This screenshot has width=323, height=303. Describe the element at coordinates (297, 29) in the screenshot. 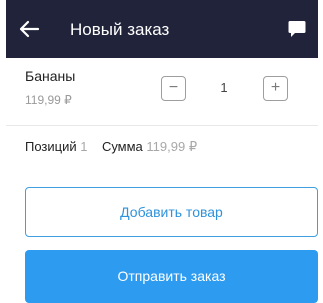

I see `chat-bubble-icon` at that location.